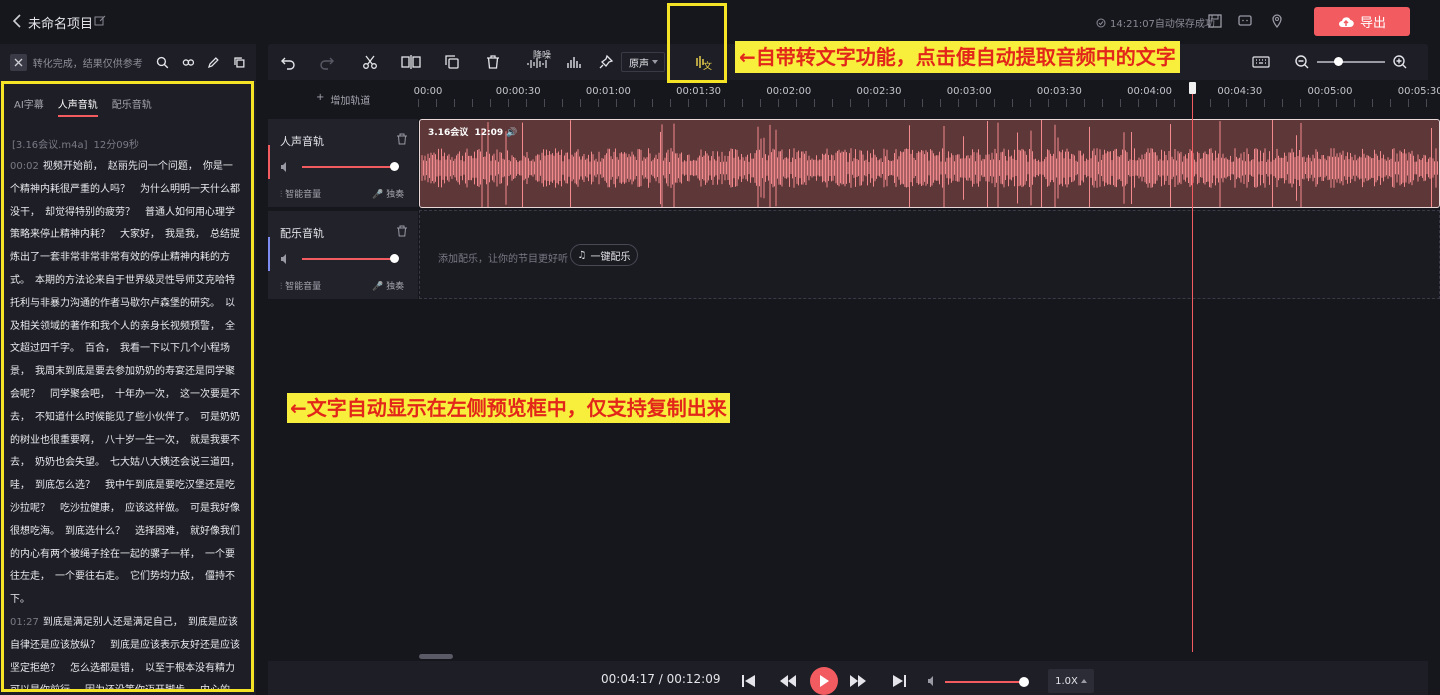 This screenshot has width=1440, height=695. Describe the element at coordinates (213, 62) in the screenshot. I see `pencil-icon` at that location.